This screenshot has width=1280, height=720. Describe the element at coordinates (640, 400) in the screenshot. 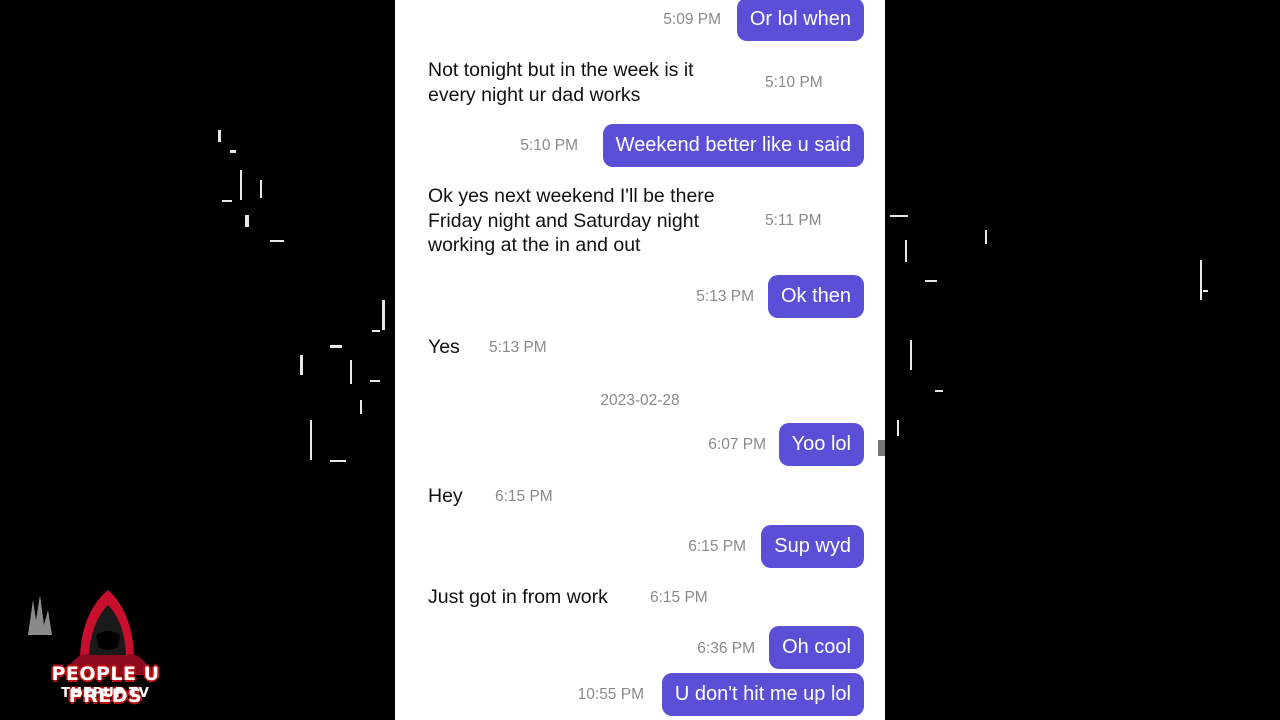

I see `date-separator: 2023-02-28` at that location.